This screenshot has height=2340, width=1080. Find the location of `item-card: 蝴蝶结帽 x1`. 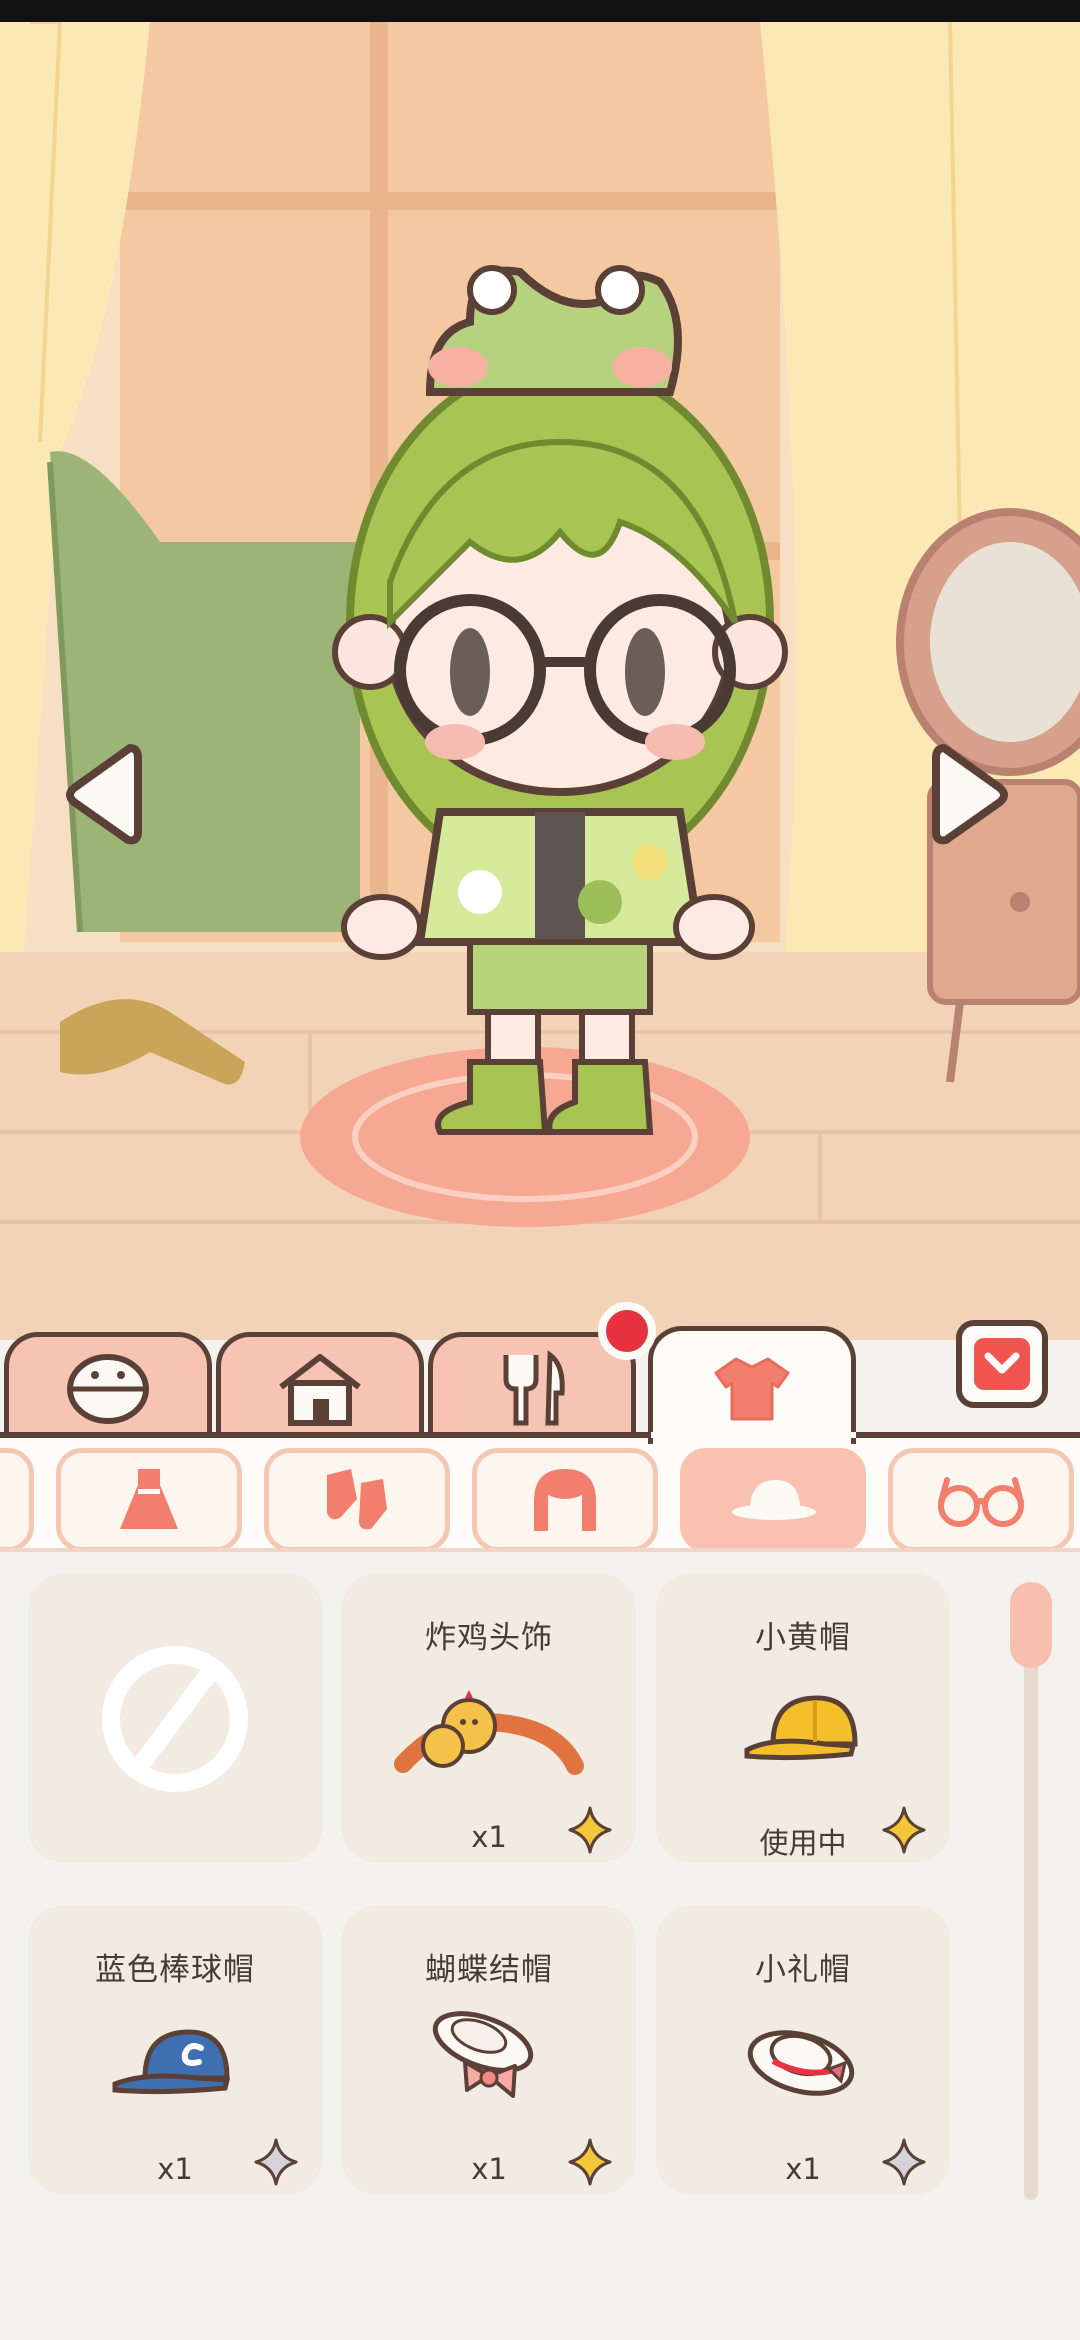

item-card: 蝴蝶结帽 x1 is located at coordinates (489, 2050).